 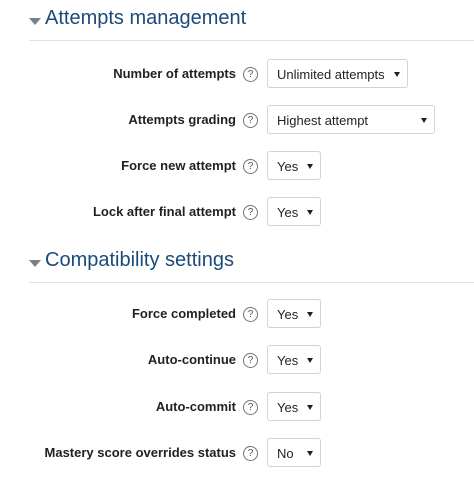 What do you see at coordinates (178, 165) in the screenshot?
I see `field-label: Force new attempt` at bounding box center [178, 165].